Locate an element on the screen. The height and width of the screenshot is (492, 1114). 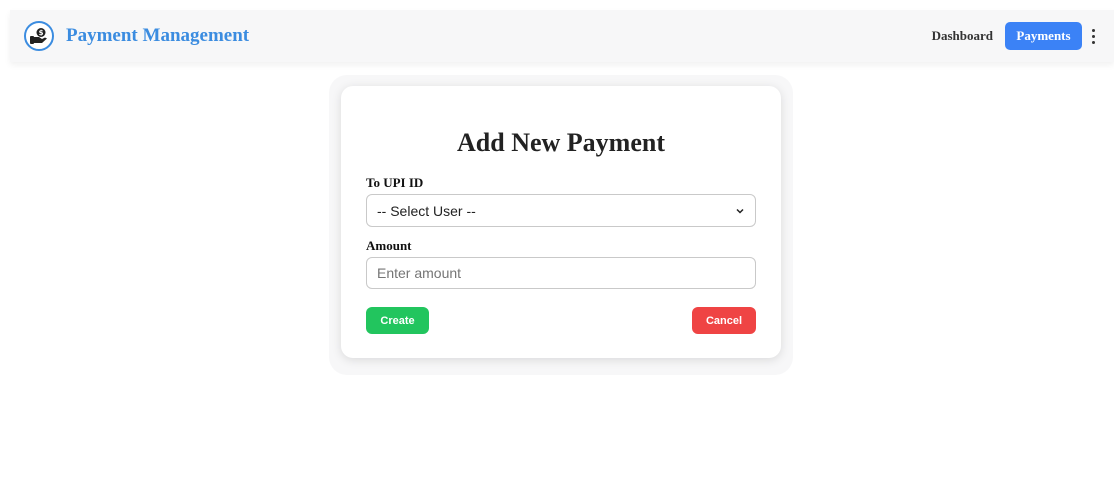
amount-label: Amount is located at coordinates (389, 245).